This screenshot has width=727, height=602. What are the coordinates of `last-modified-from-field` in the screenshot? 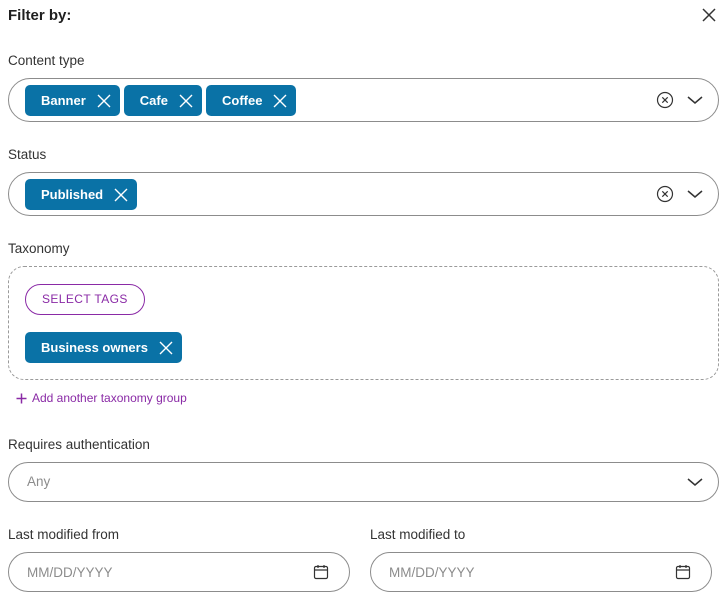 It's located at (179, 572).